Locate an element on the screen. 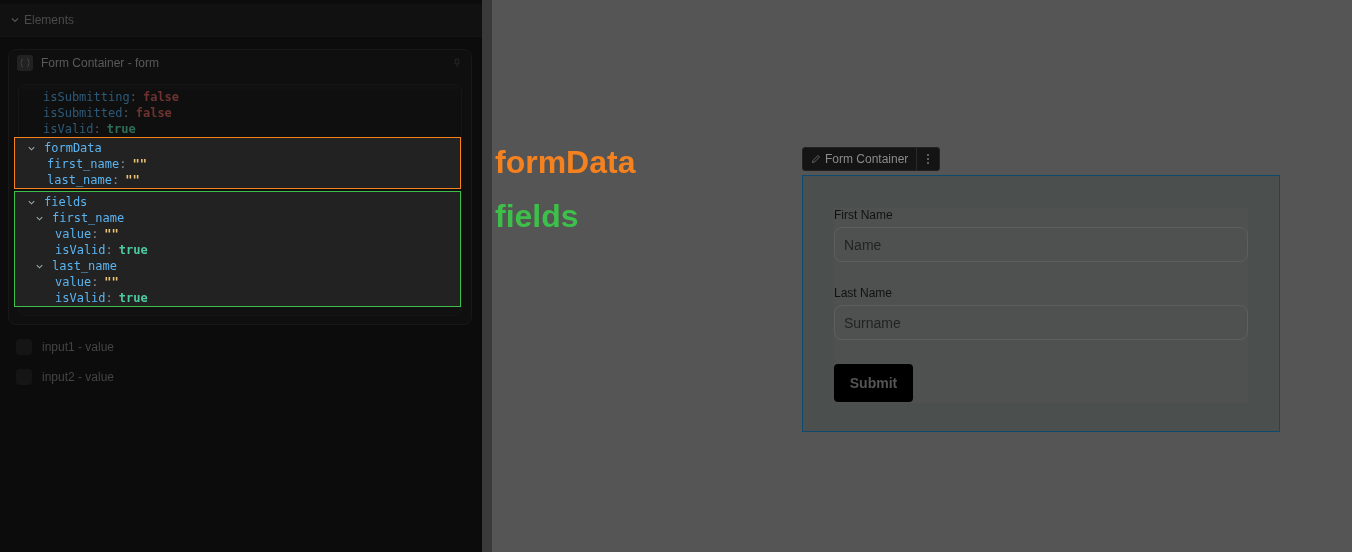  callout-label: fields is located at coordinates (537, 216).